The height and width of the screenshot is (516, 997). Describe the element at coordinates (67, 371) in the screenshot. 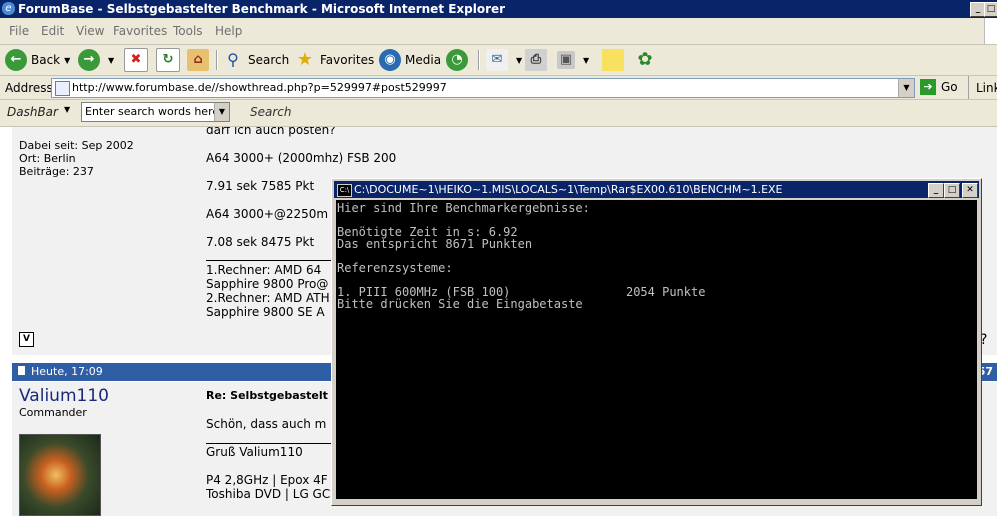

I see `post-date: Heute, 17:09` at that location.